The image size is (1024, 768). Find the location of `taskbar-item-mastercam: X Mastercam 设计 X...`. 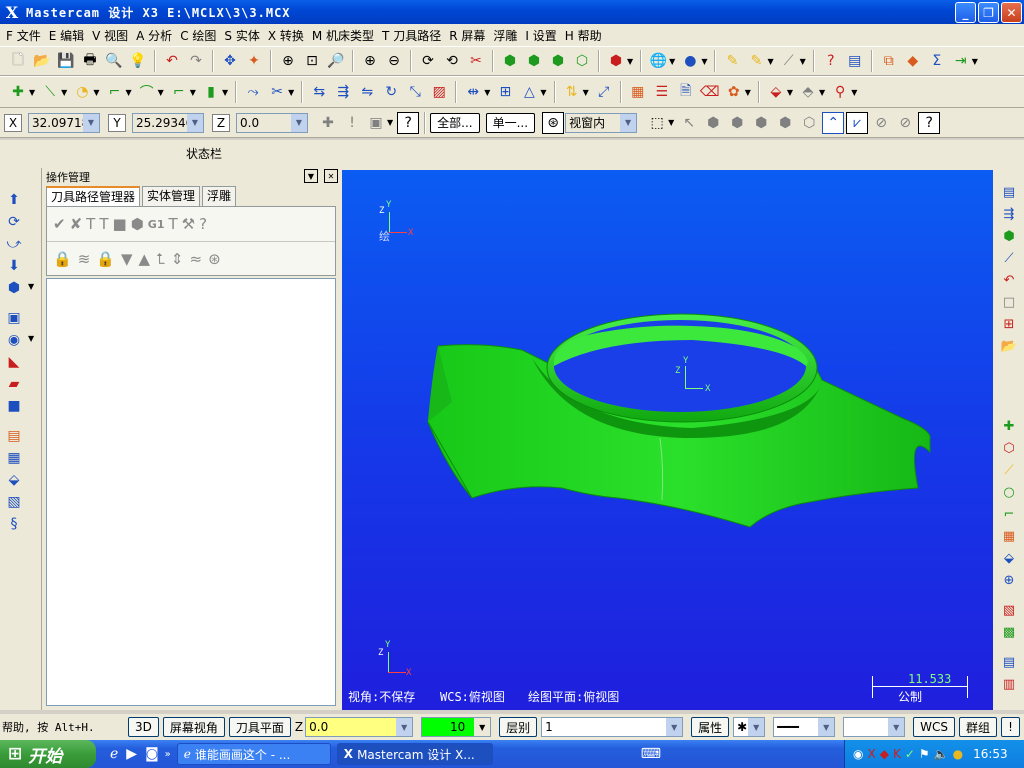

taskbar-item-mastercam: X Mastercam 设计 X... is located at coordinates (414, 754).